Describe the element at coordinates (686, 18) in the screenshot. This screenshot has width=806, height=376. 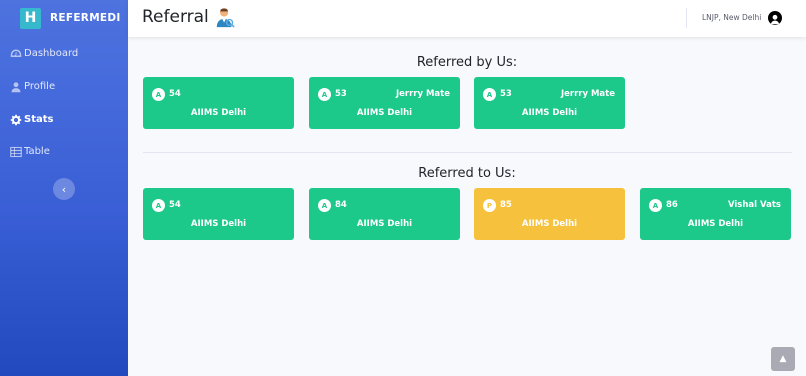
I see `topbar-divider` at that location.